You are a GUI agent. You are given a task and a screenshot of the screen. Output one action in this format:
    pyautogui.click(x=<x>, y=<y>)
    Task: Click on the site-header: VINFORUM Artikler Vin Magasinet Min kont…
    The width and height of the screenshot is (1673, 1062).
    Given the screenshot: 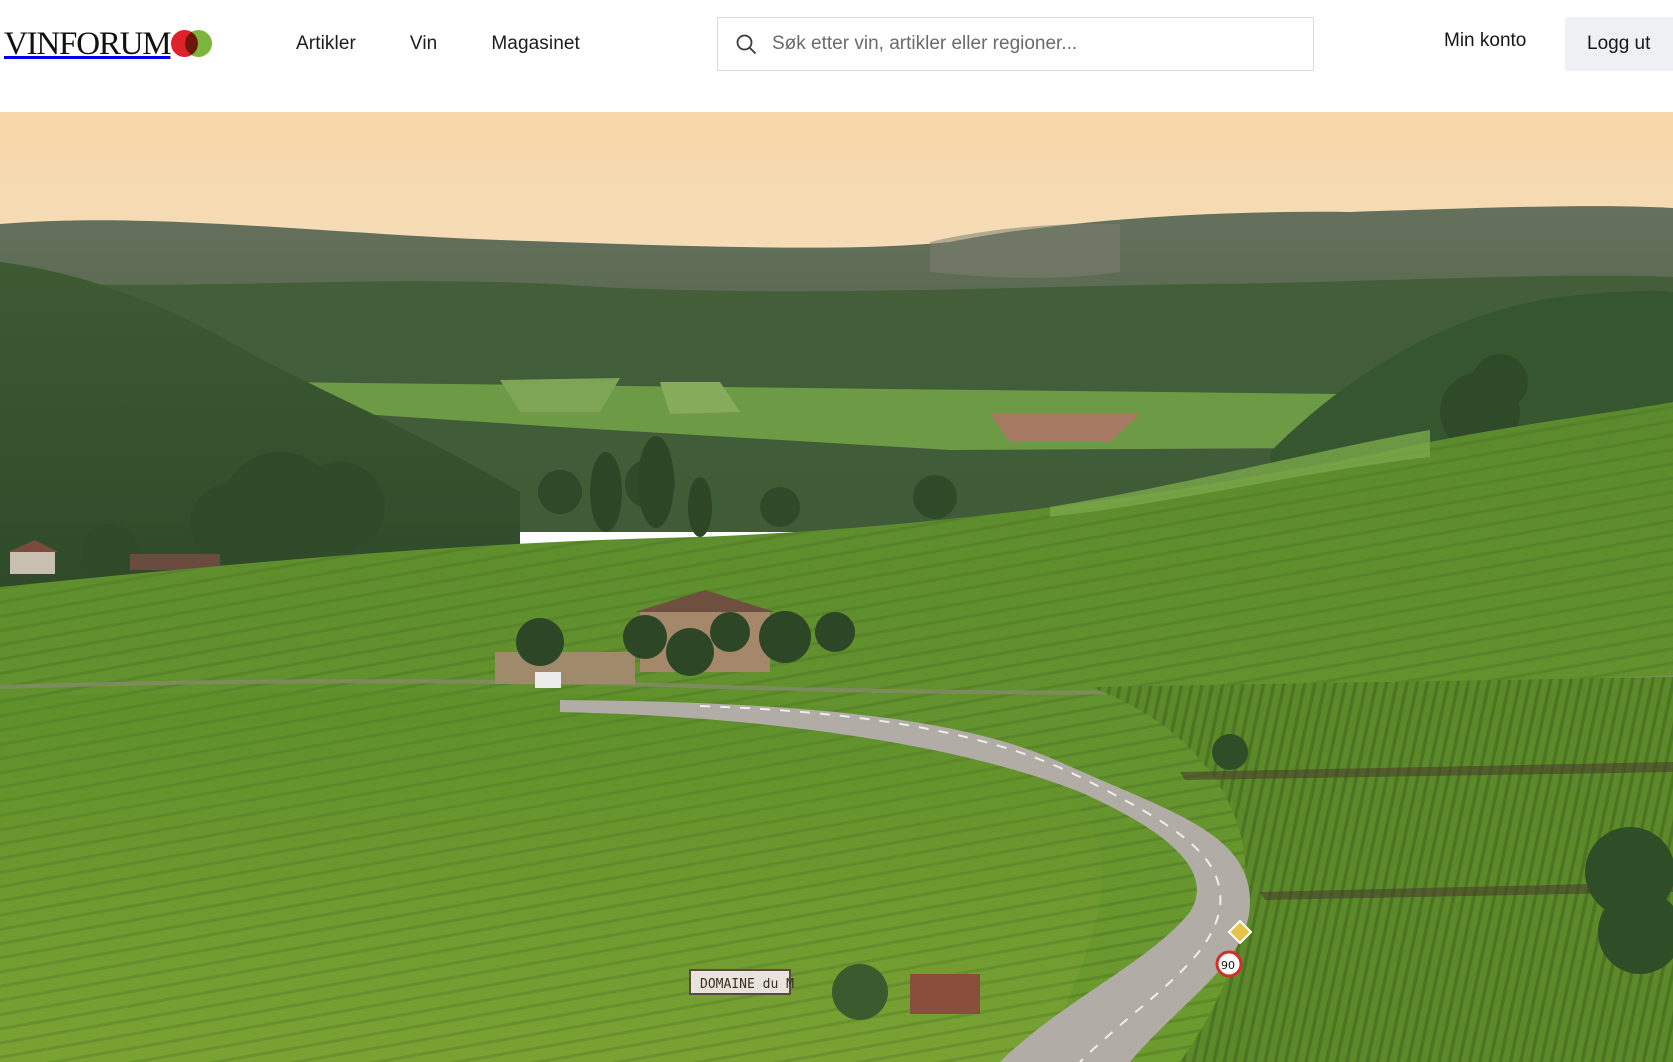 What is the action you would take?
    pyautogui.click(x=836, y=56)
    